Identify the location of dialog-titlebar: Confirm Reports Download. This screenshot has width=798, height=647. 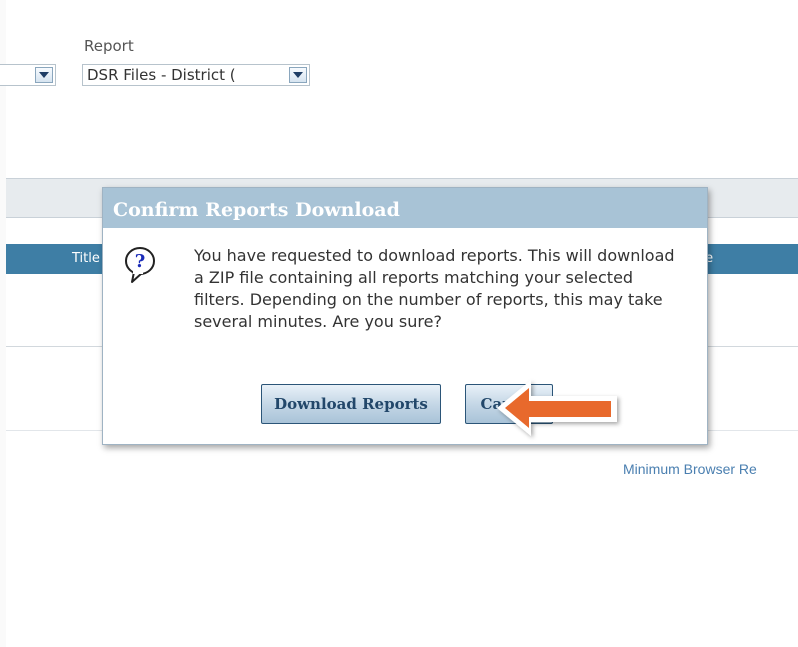
(405, 208).